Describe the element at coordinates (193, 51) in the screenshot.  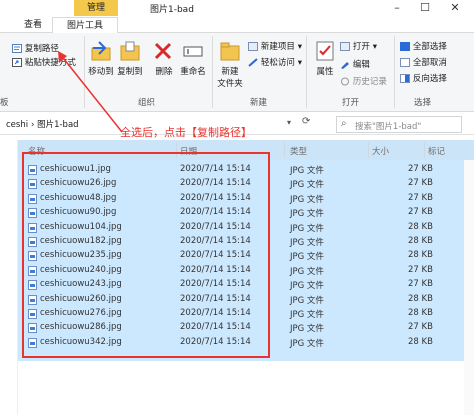
I see `rename-icon` at that location.